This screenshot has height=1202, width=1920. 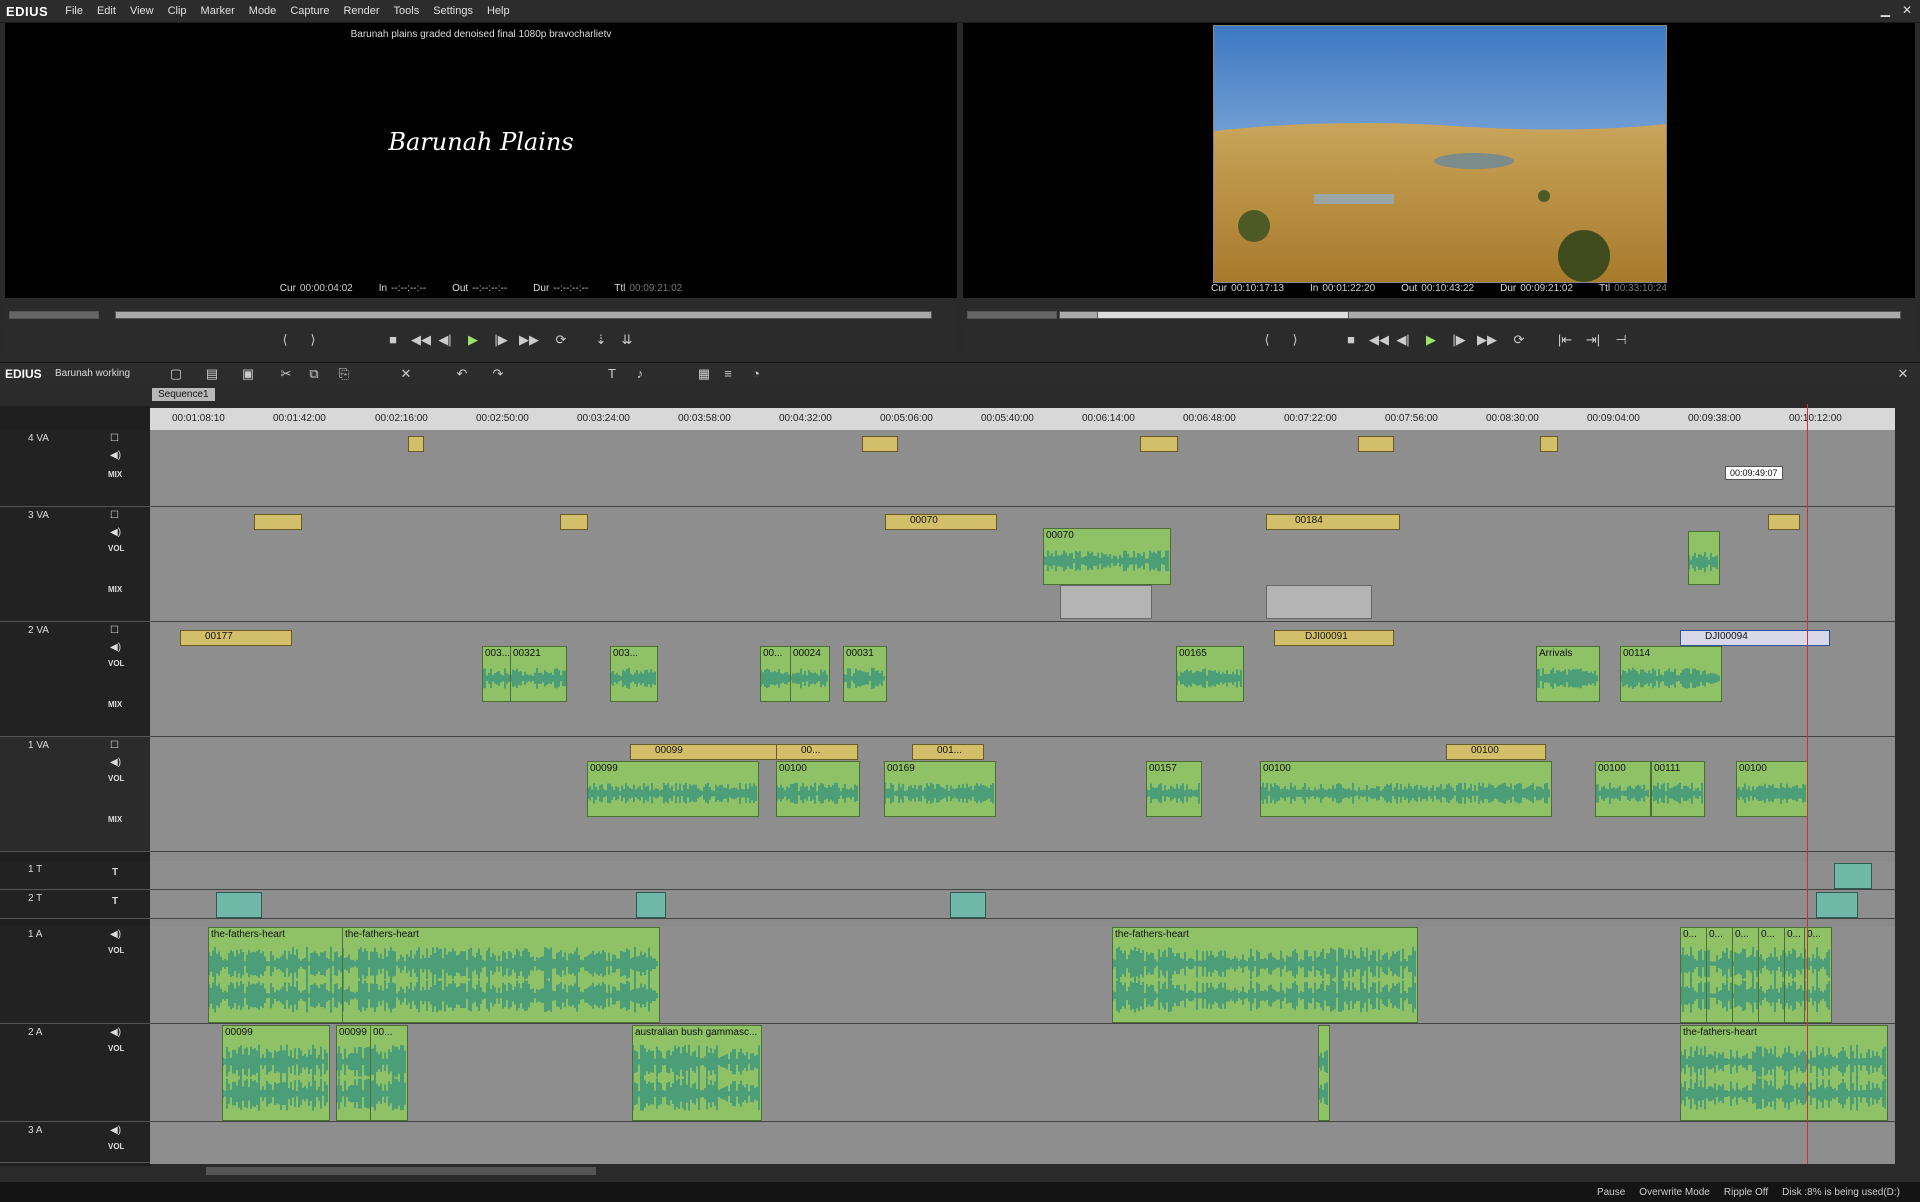 What do you see at coordinates (1746, 1192) in the screenshot?
I see `status-ripple: Ripple Off` at bounding box center [1746, 1192].